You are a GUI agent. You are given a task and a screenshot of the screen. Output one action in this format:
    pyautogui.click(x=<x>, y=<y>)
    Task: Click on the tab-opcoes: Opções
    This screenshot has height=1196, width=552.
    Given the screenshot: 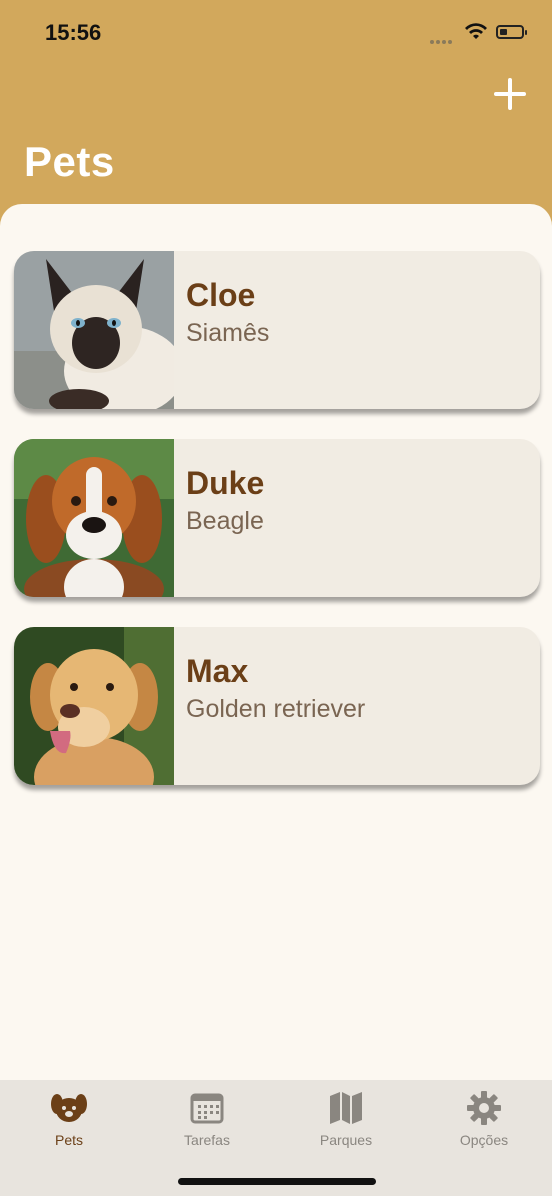 What is the action you would take?
    pyautogui.click(x=483, y=1125)
    